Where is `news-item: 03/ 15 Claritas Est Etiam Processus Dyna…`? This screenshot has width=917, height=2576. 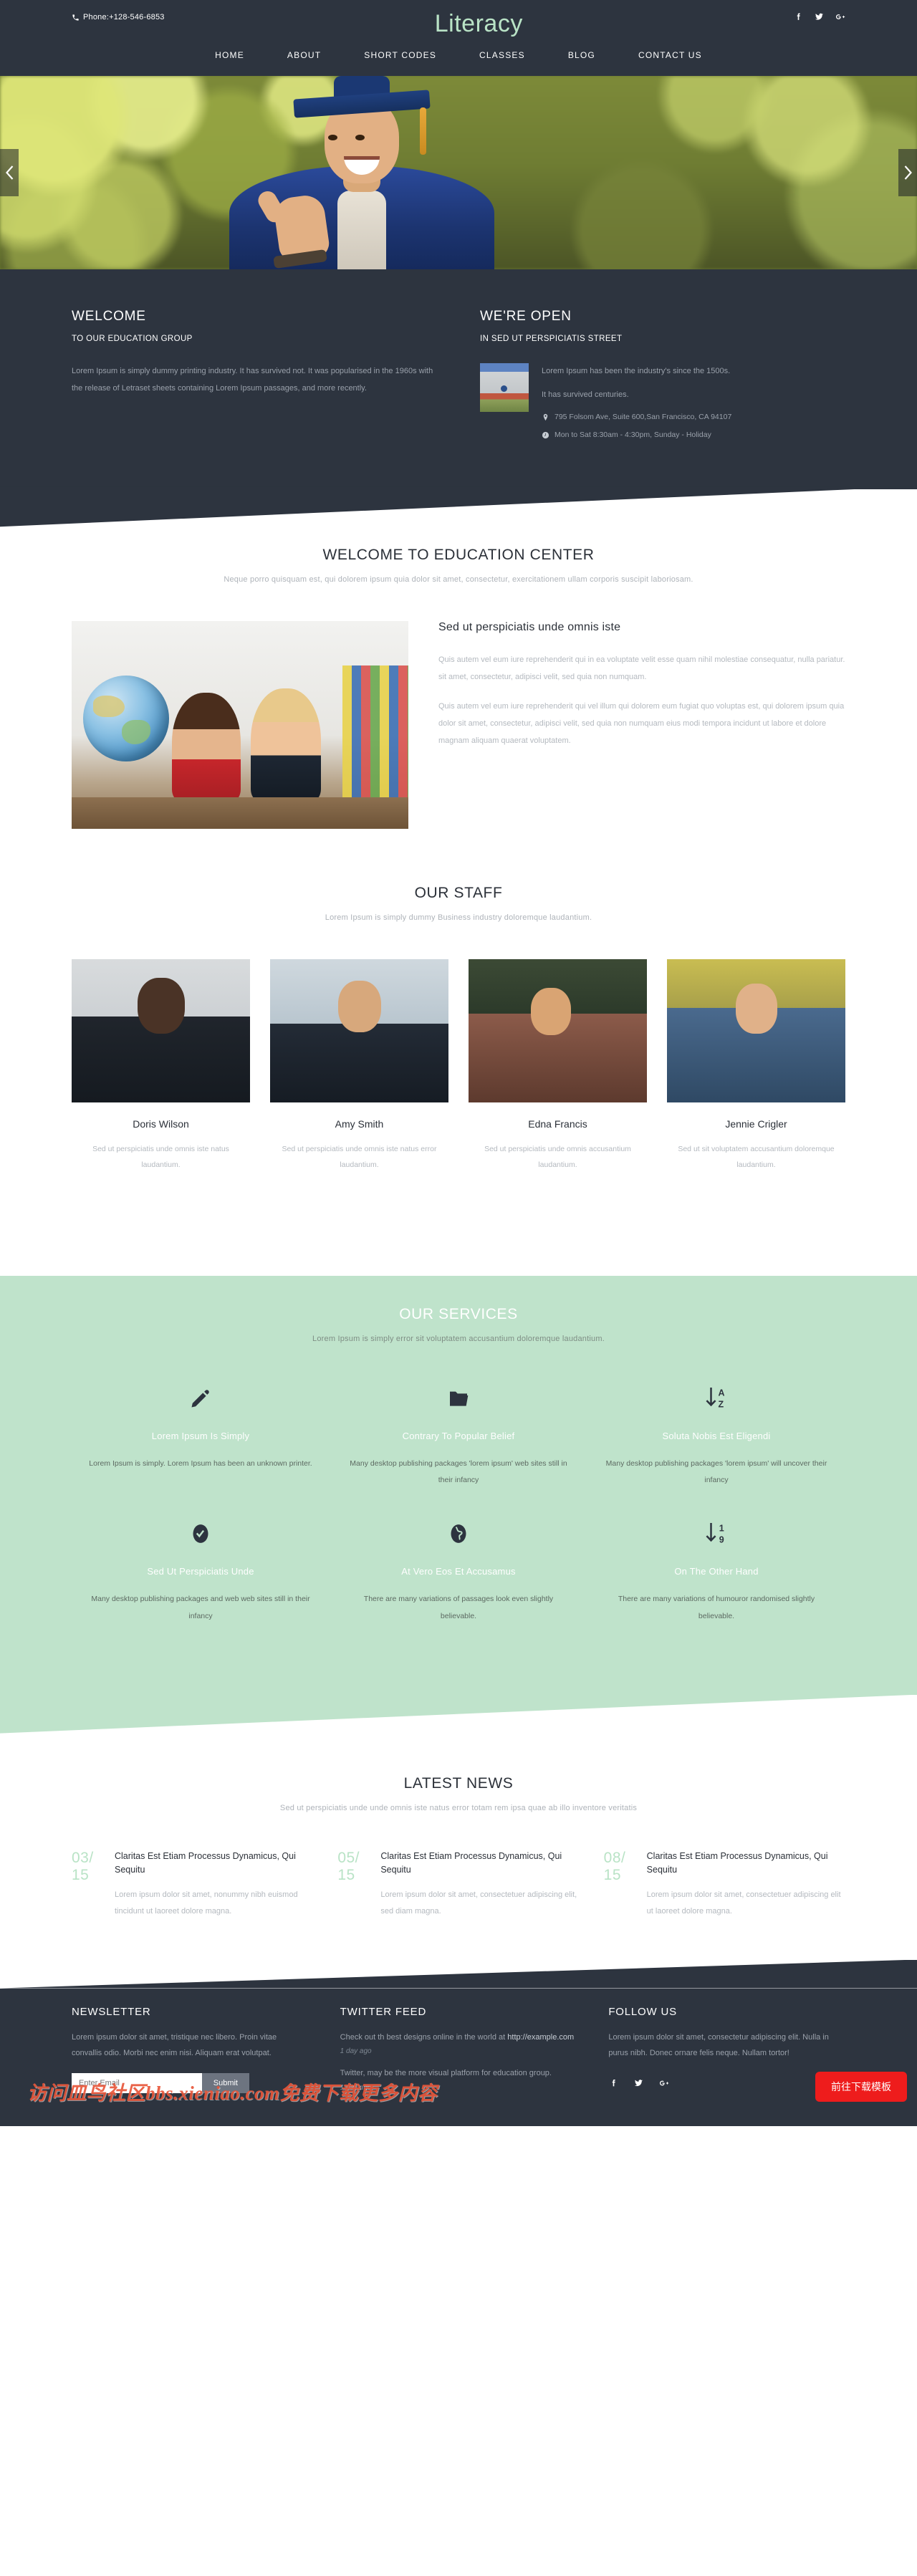 news-item: 03/ 15 Claritas Est Etiam Processus Dyna… is located at coordinates (192, 1885).